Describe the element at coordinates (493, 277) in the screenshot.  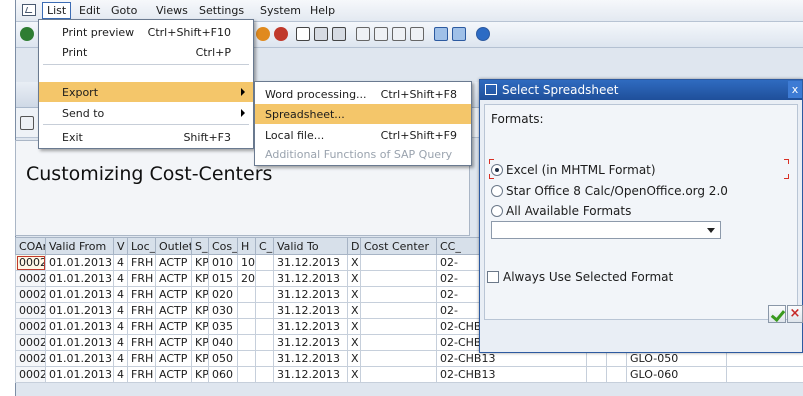
I see `checkbox` at that location.